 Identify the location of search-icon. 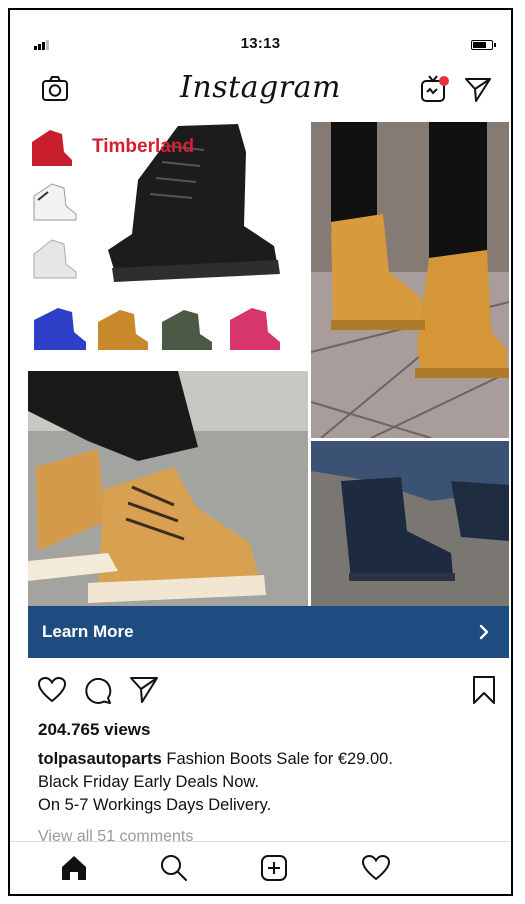
(174, 868).